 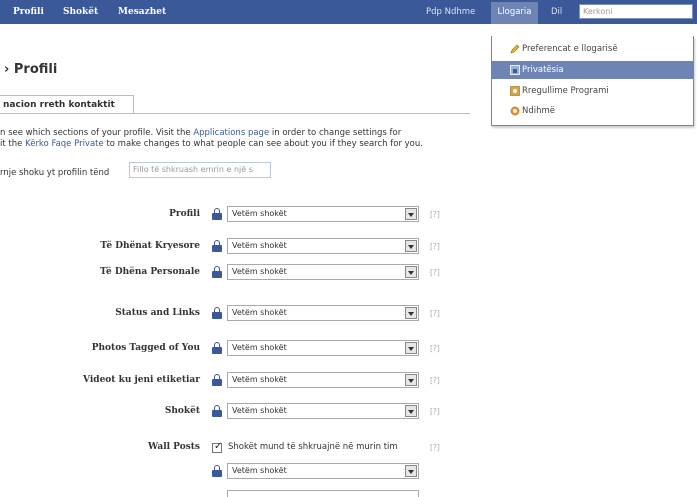 I want to click on wall-posts-label: Wall Posts, so click(x=174, y=447).